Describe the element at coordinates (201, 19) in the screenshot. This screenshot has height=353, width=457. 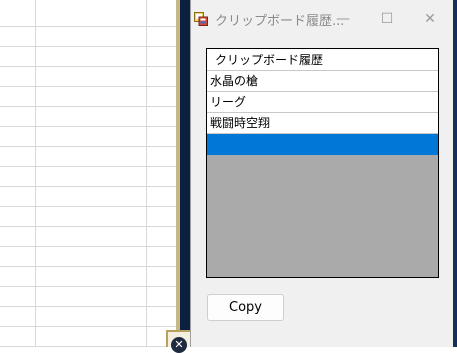
I see `app-icon` at that location.